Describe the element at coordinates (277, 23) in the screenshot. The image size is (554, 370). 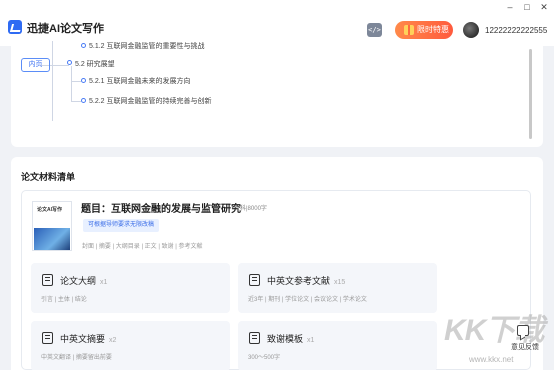
I see `title-bar: 迅捷AI论文写作 </> 限时特惠 12222222222555 – □ ✕` at that location.